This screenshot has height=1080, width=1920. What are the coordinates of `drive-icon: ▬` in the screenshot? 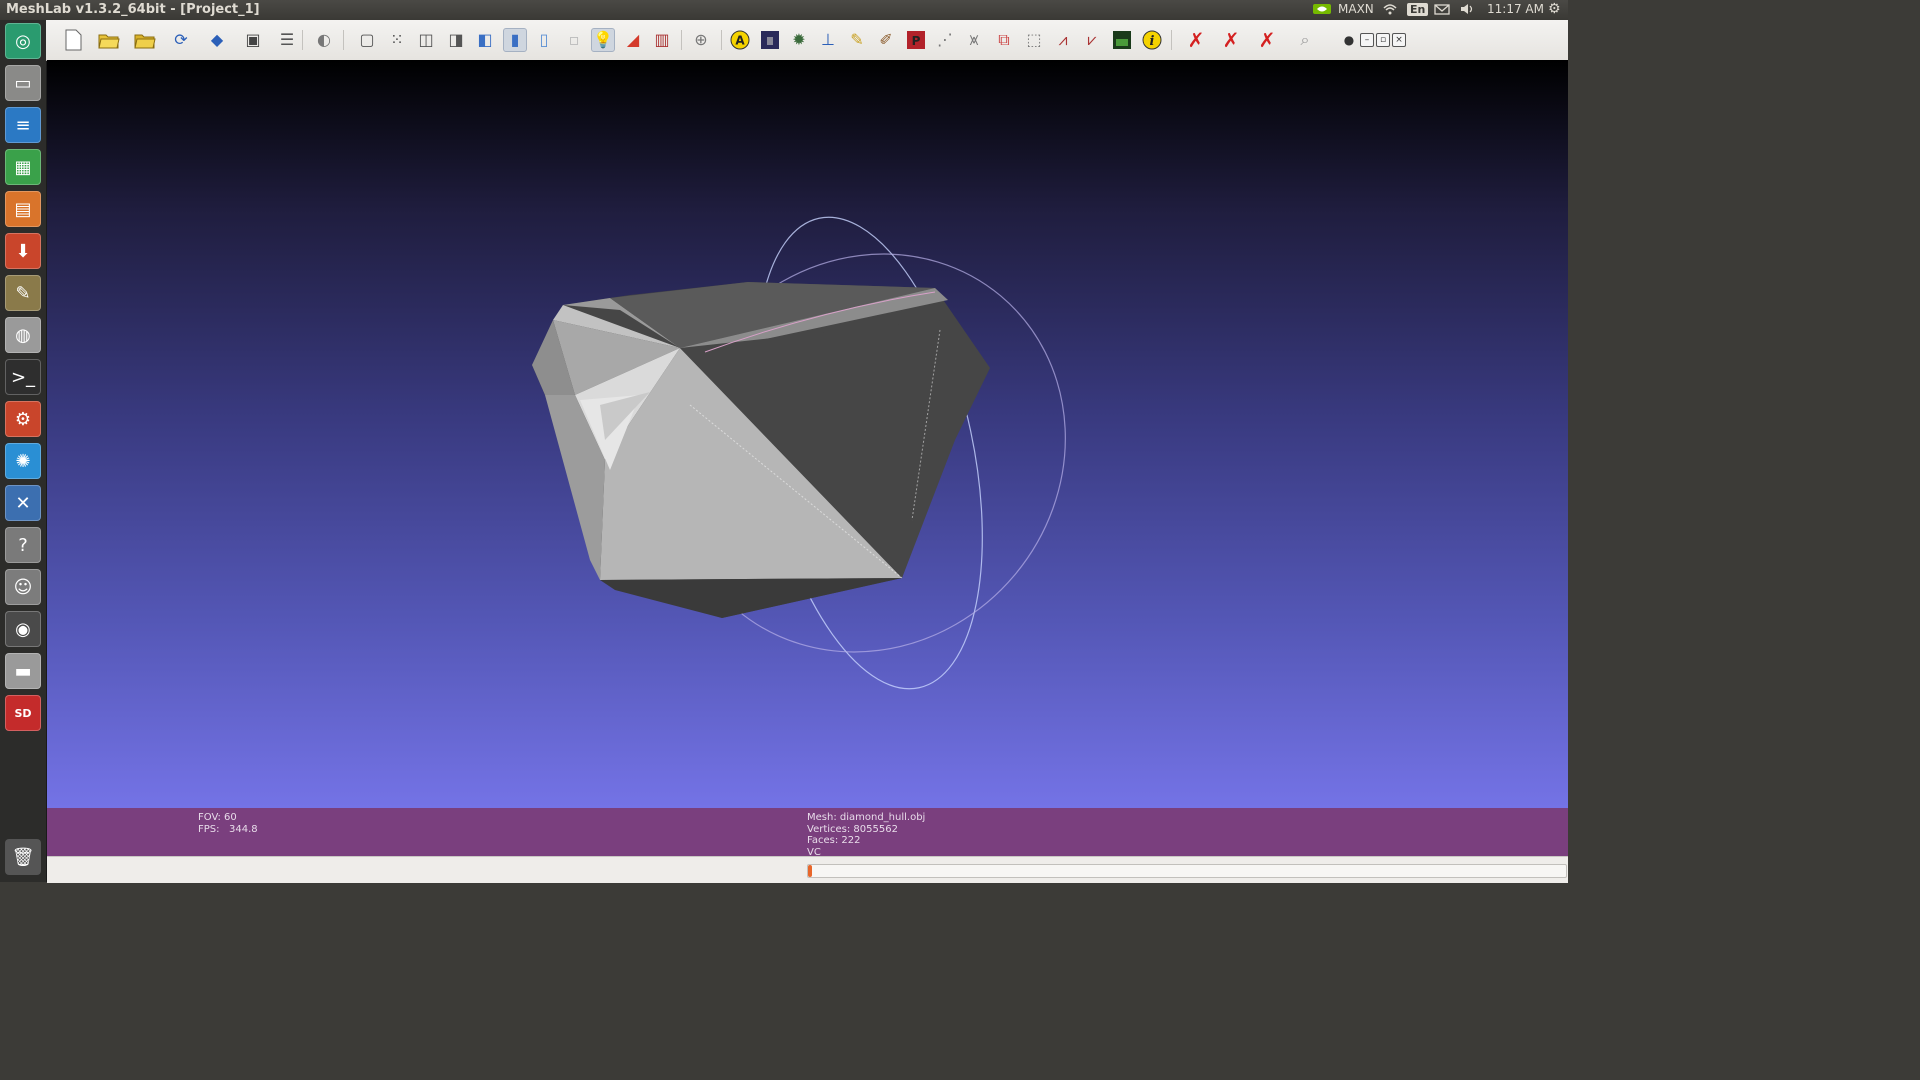 It's located at (23, 671).